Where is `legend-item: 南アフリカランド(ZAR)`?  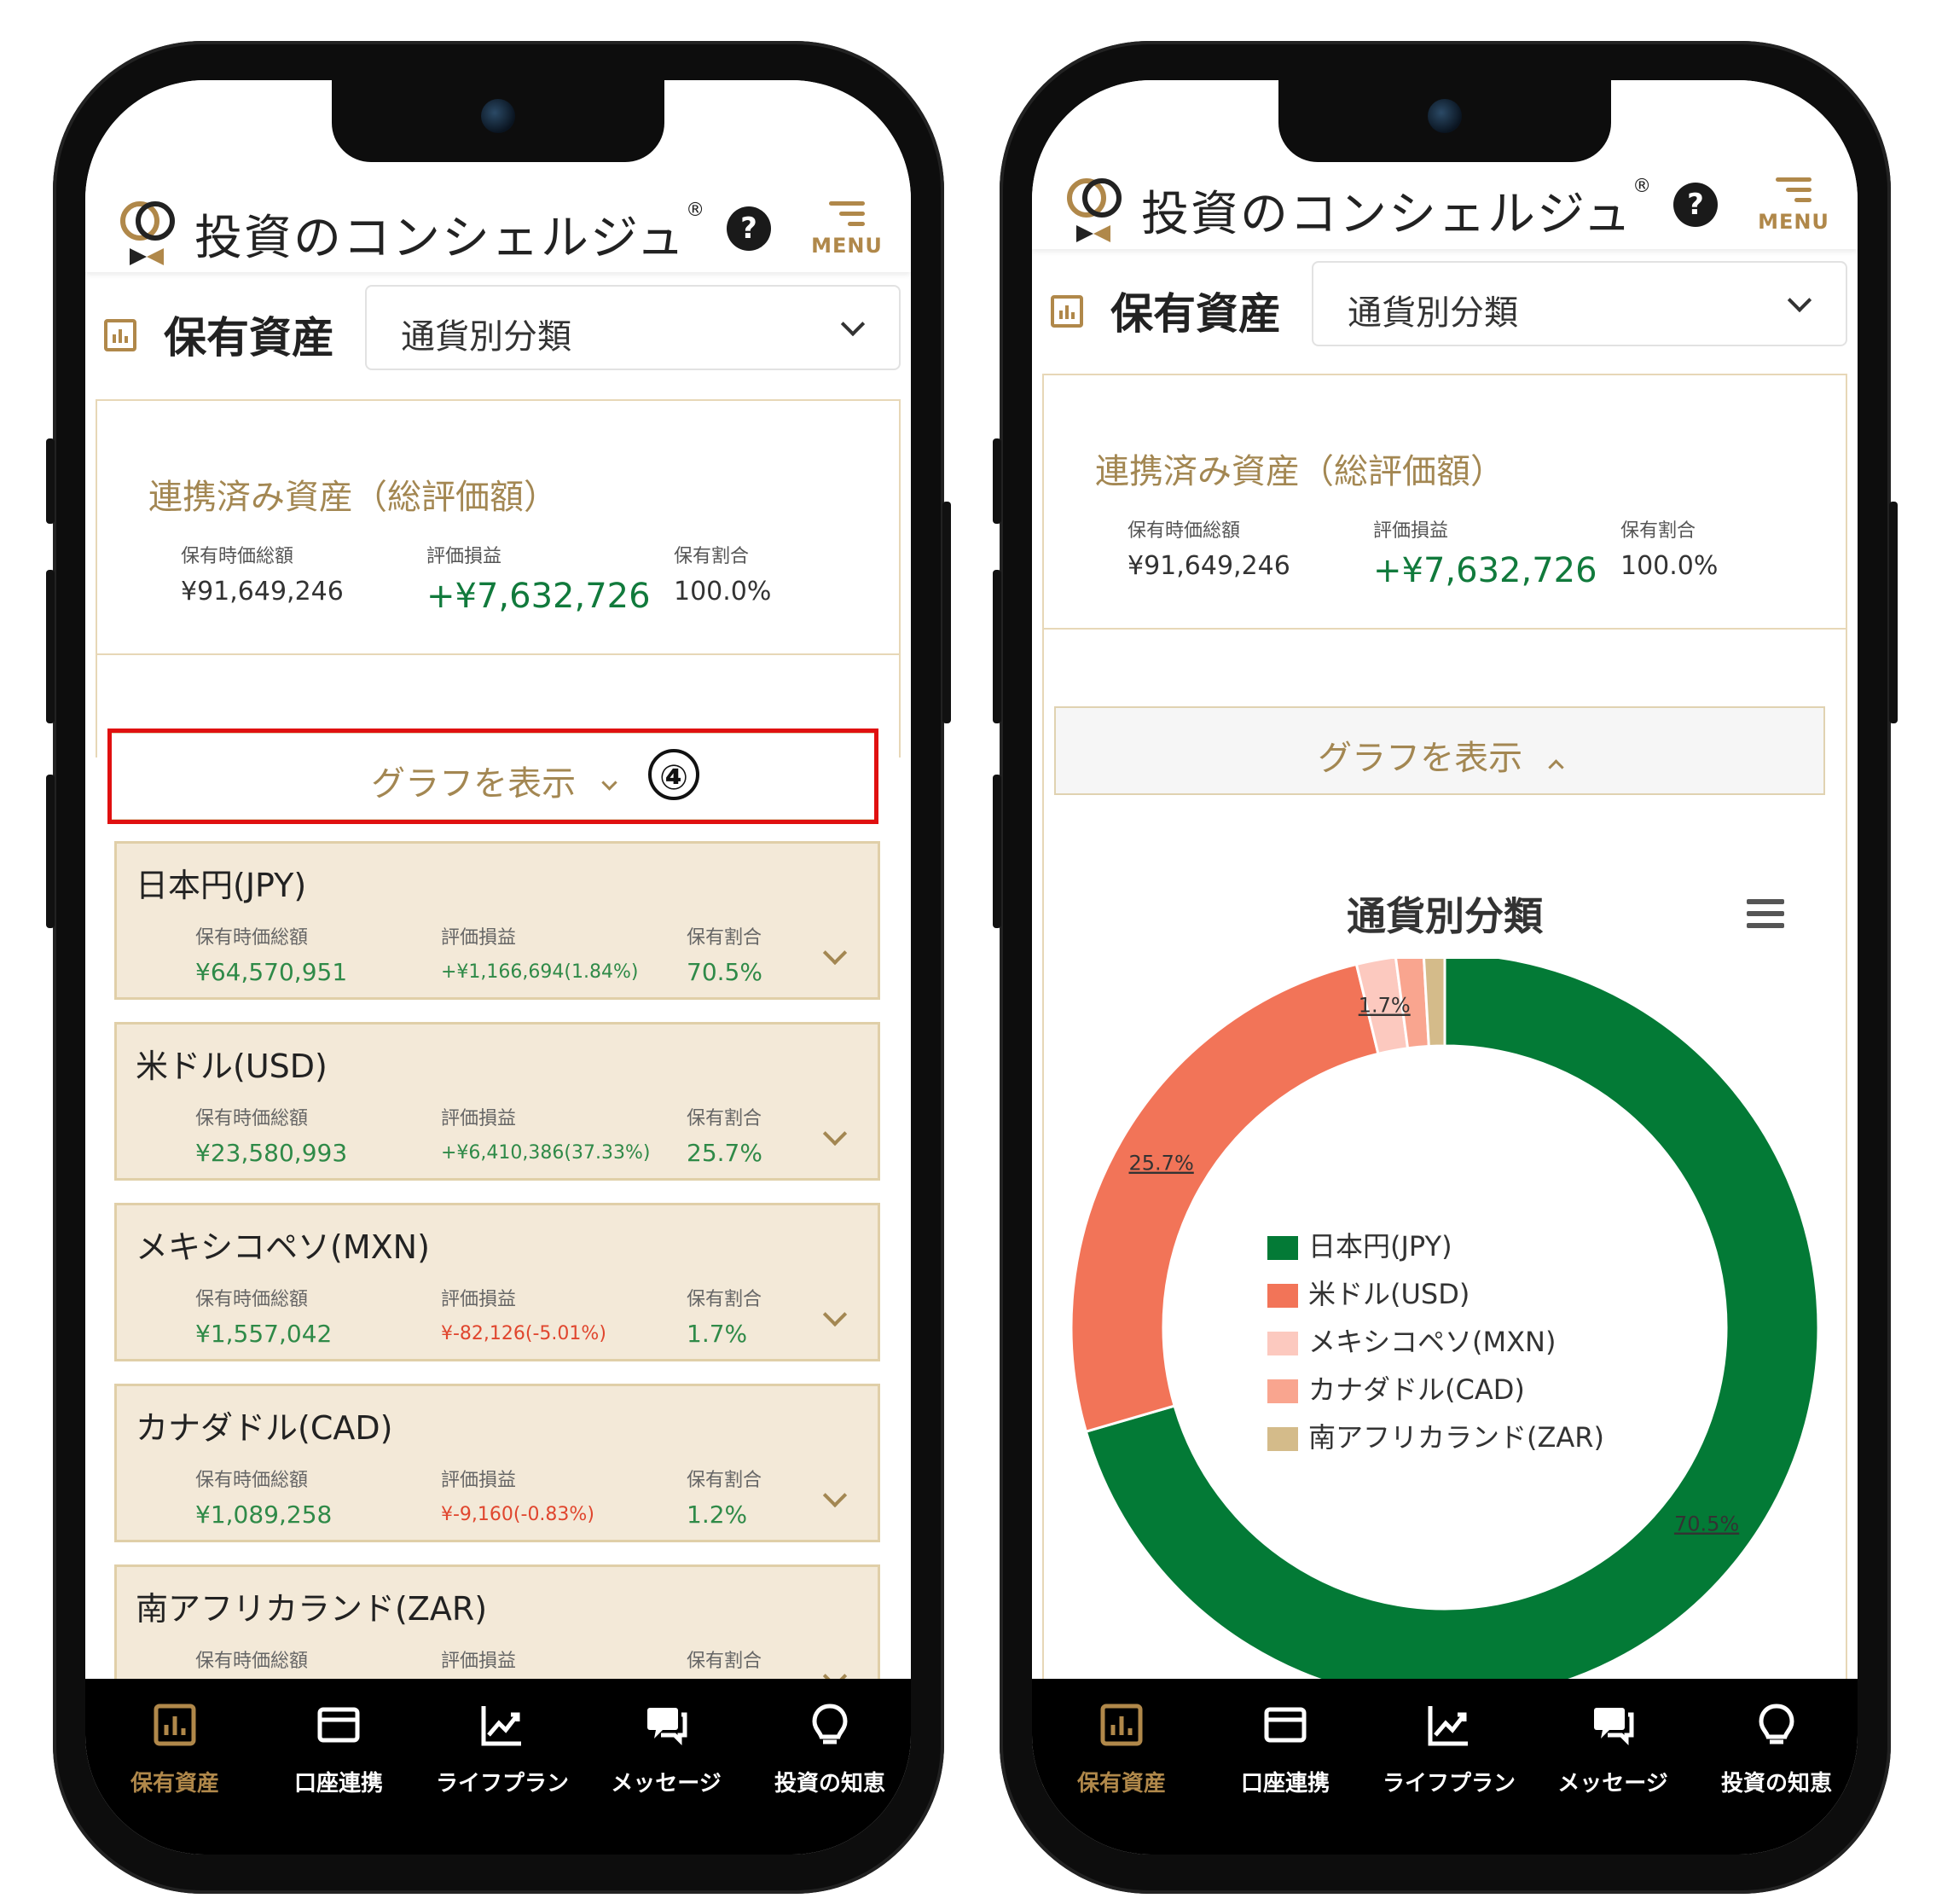
legend-item: 南アフリカランド(ZAR) is located at coordinates (1435, 1435).